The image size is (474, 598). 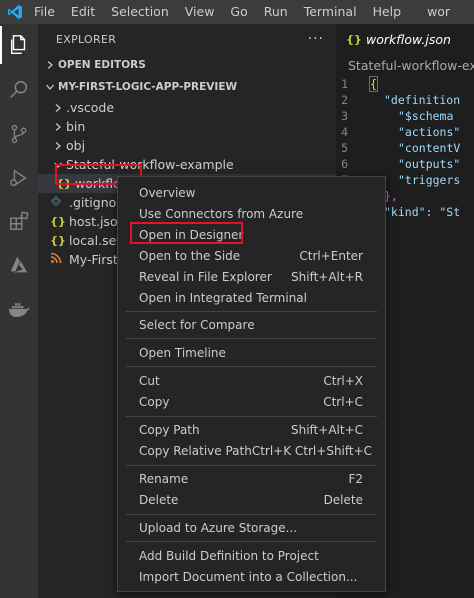 What do you see at coordinates (401, 132) in the screenshot?
I see `code-line: 4 "actions"` at bounding box center [401, 132].